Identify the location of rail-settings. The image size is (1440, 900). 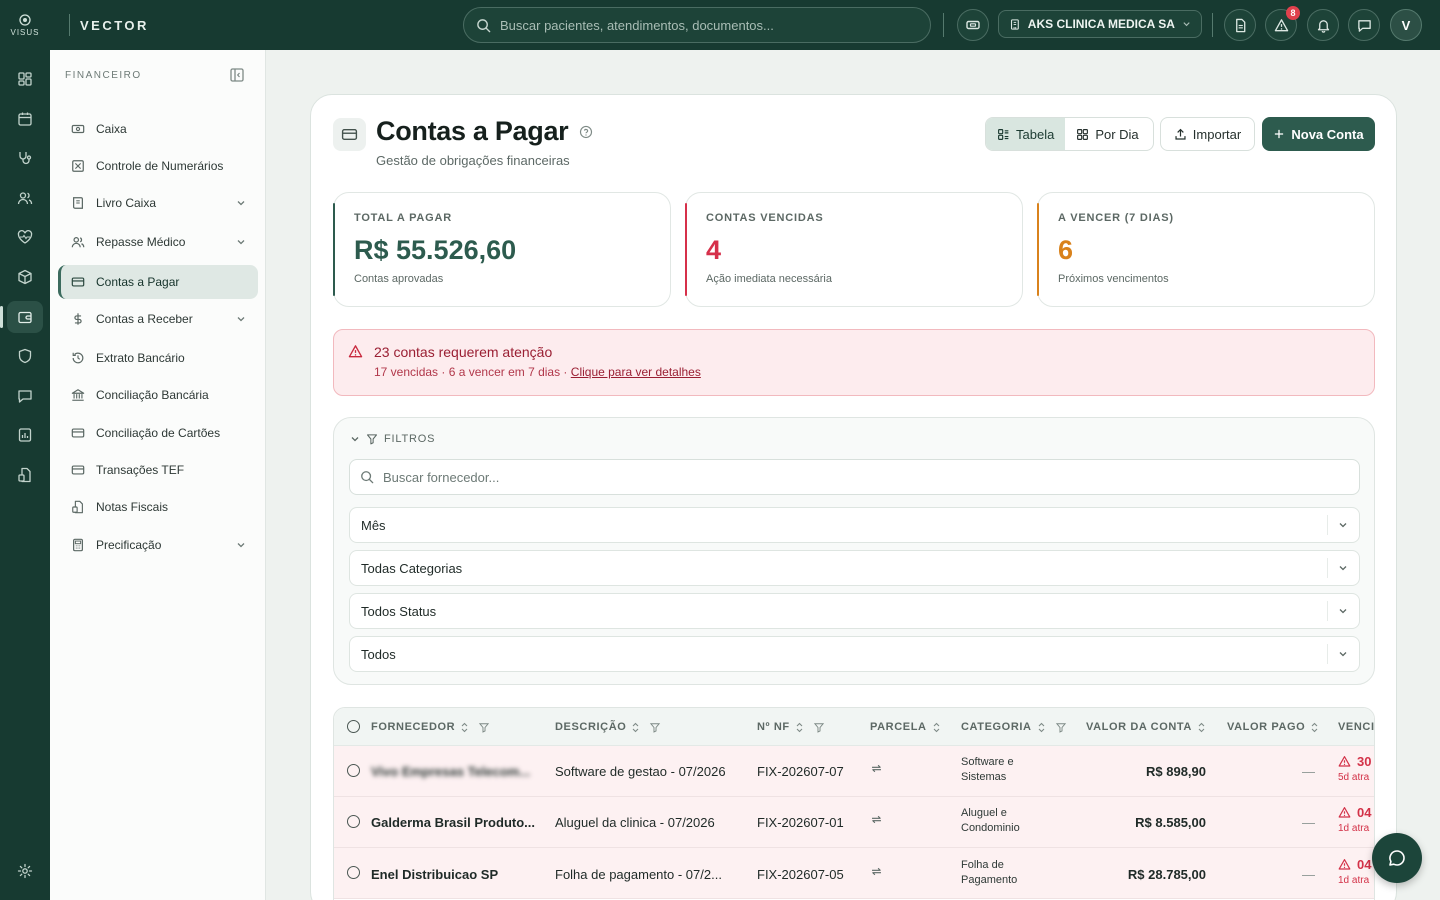
(25, 871).